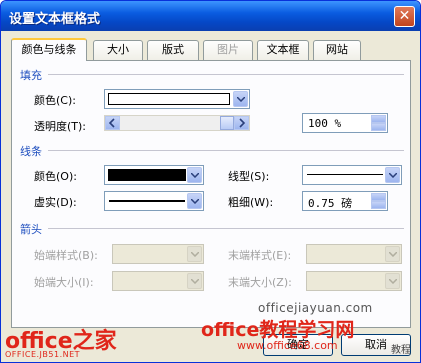 This screenshot has width=421, height=363. Describe the element at coordinates (31, 75) in the screenshot. I see `fill-section-title: 填充` at that location.